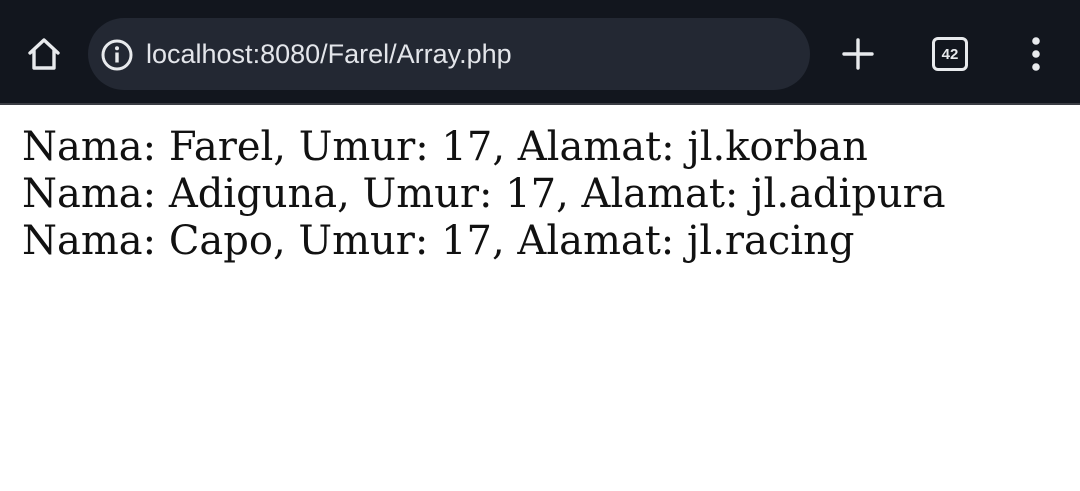 This screenshot has width=1080, height=491. Describe the element at coordinates (329, 54) in the screenshot. I see `url-text: localhost:8080/Farel/Array.php` at that location.